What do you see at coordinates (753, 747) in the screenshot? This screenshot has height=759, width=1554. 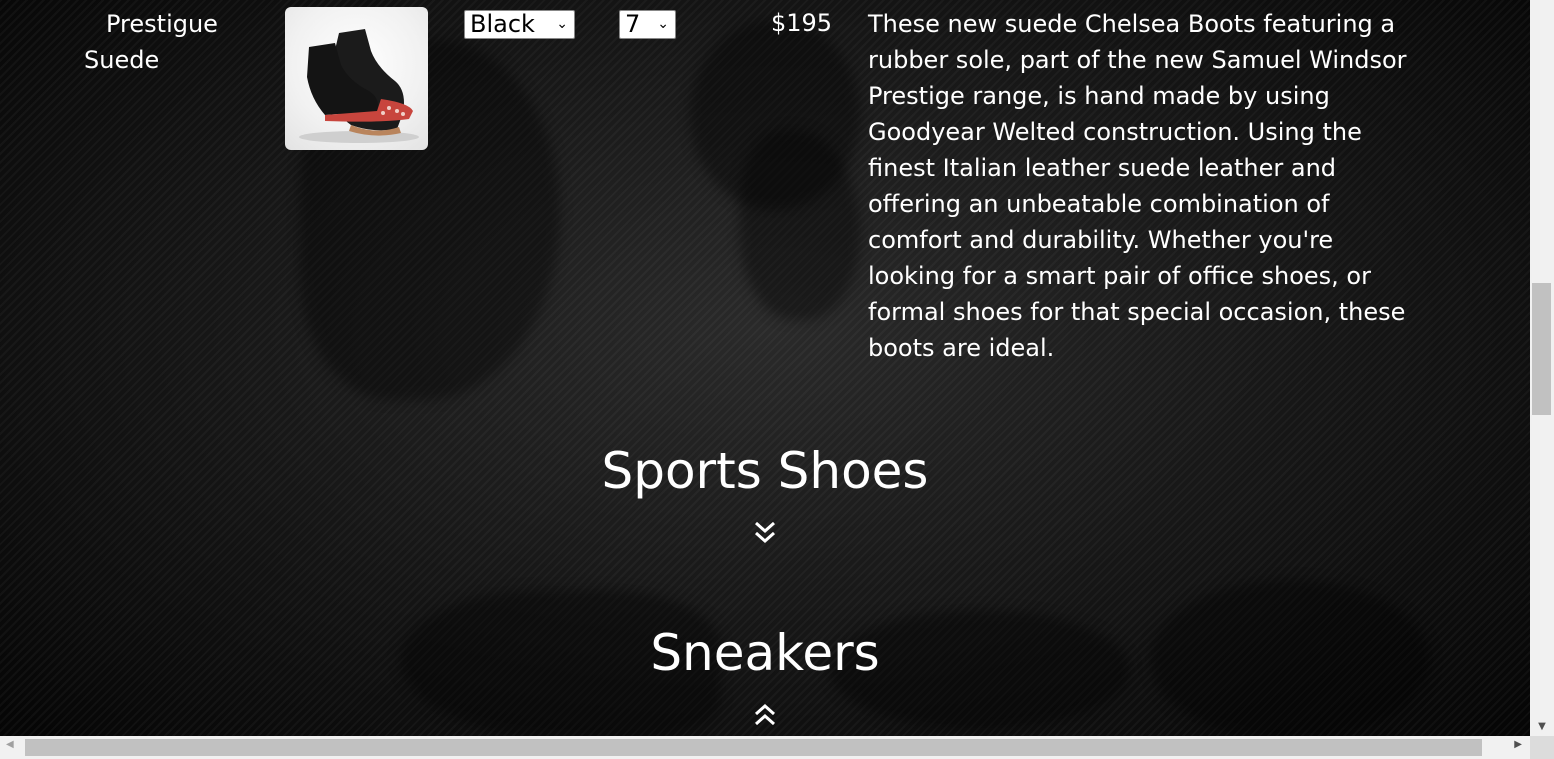 I see `horizontal-scrollbar-thumb` at bounding box center [753, 747].